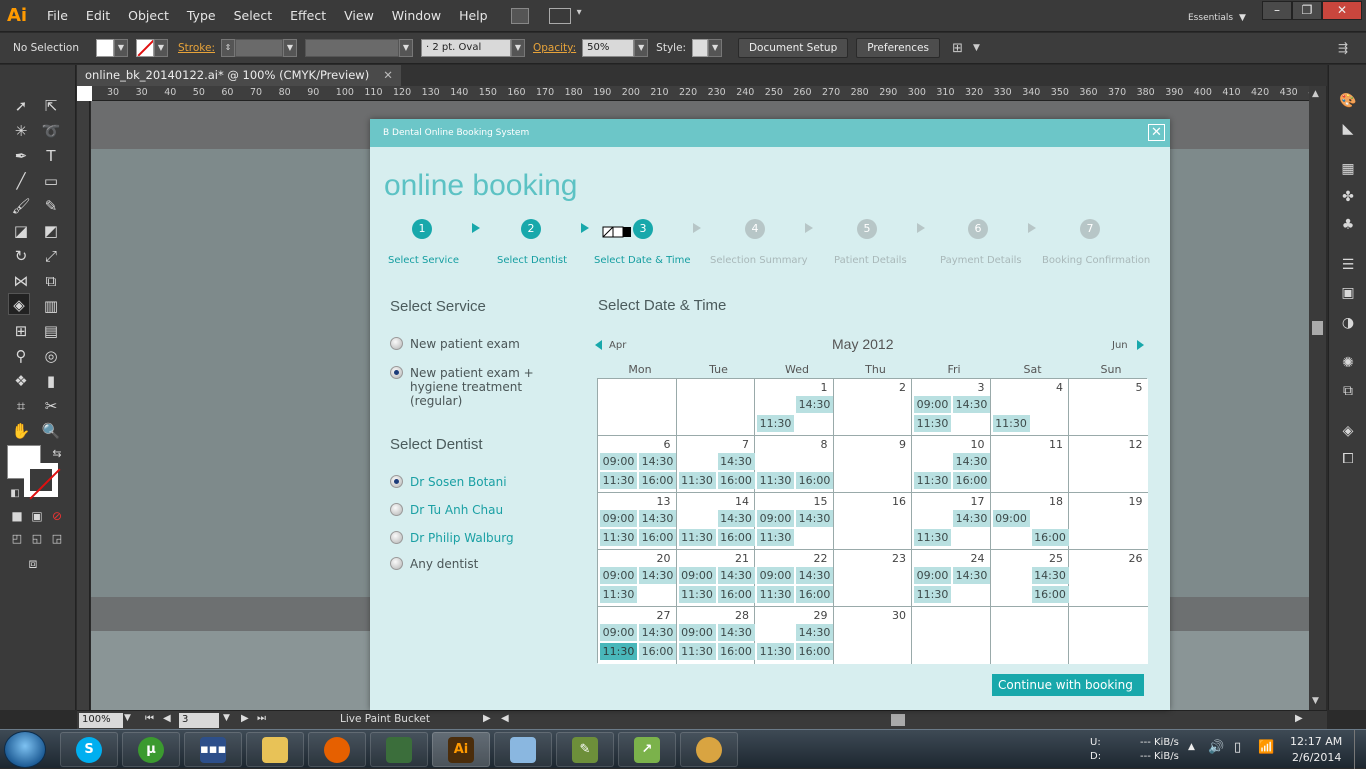 This screenshot has height=769, width=1366. I want to click on firefox-taskbar-button, so click(337, 749).